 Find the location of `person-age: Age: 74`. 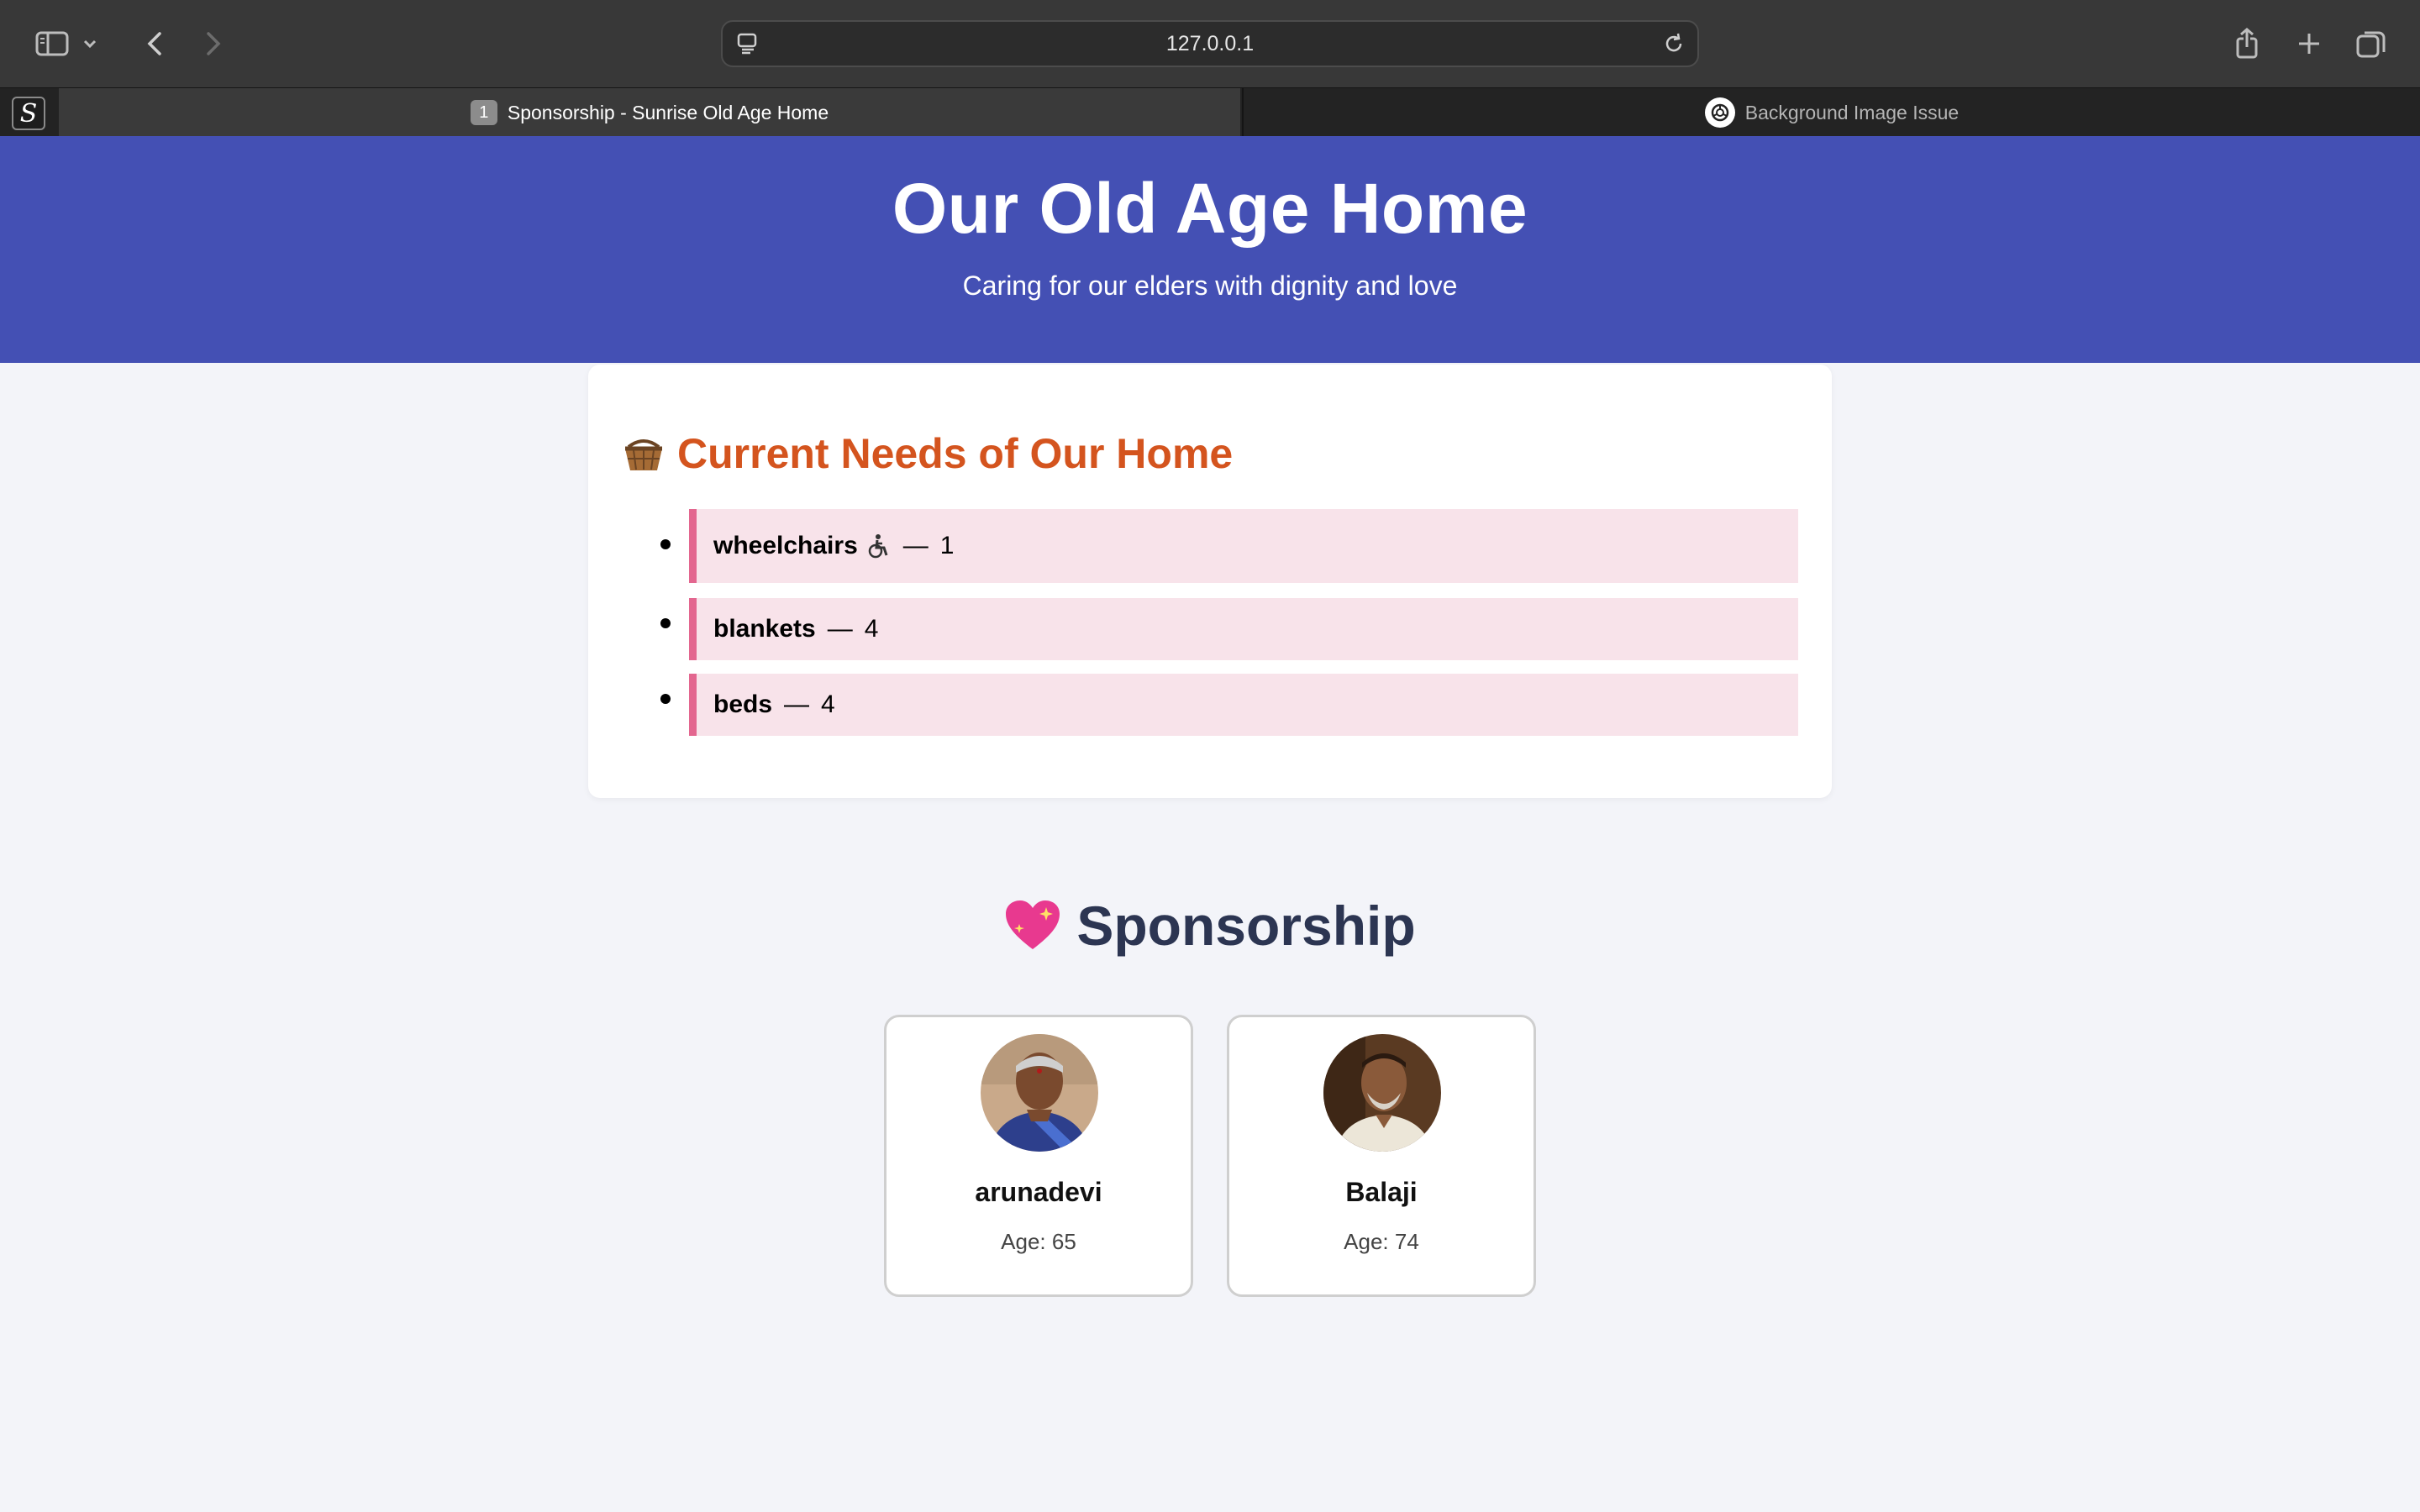

person-age: Age: 74 is located at coordinates (1381, 1241).